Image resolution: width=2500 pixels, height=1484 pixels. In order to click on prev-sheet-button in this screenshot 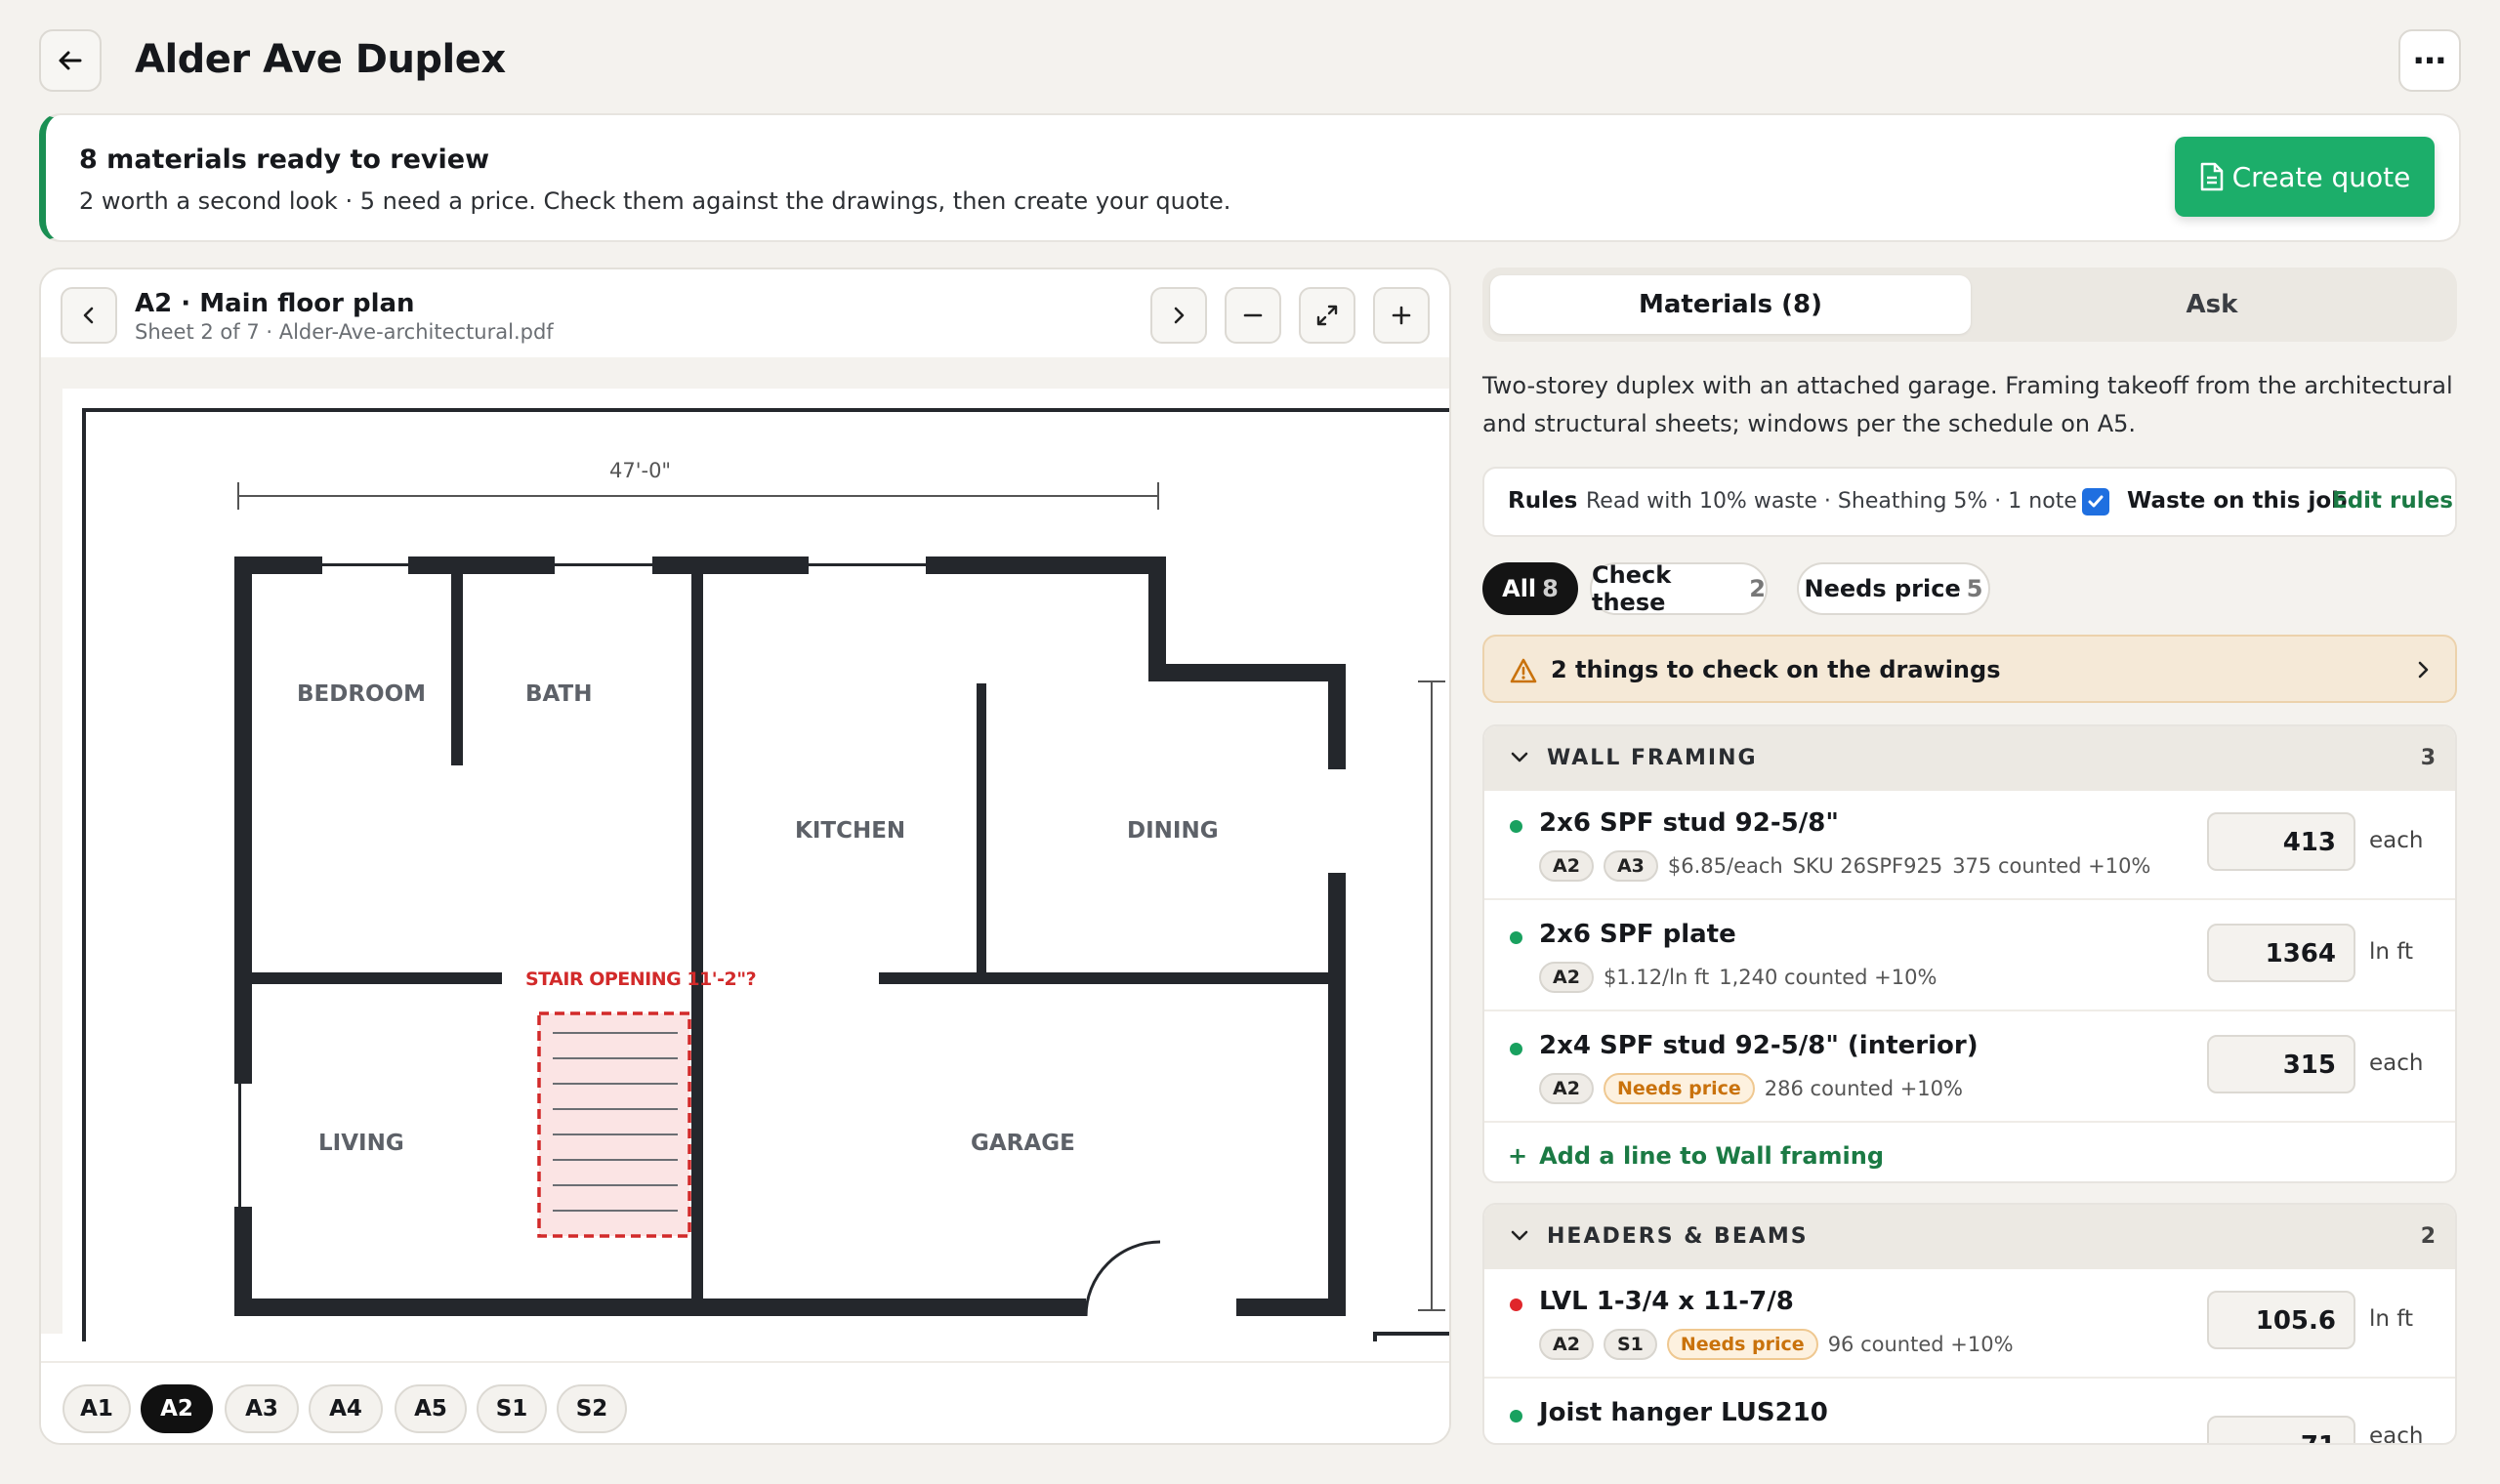, I will do `click(89, 315)`.